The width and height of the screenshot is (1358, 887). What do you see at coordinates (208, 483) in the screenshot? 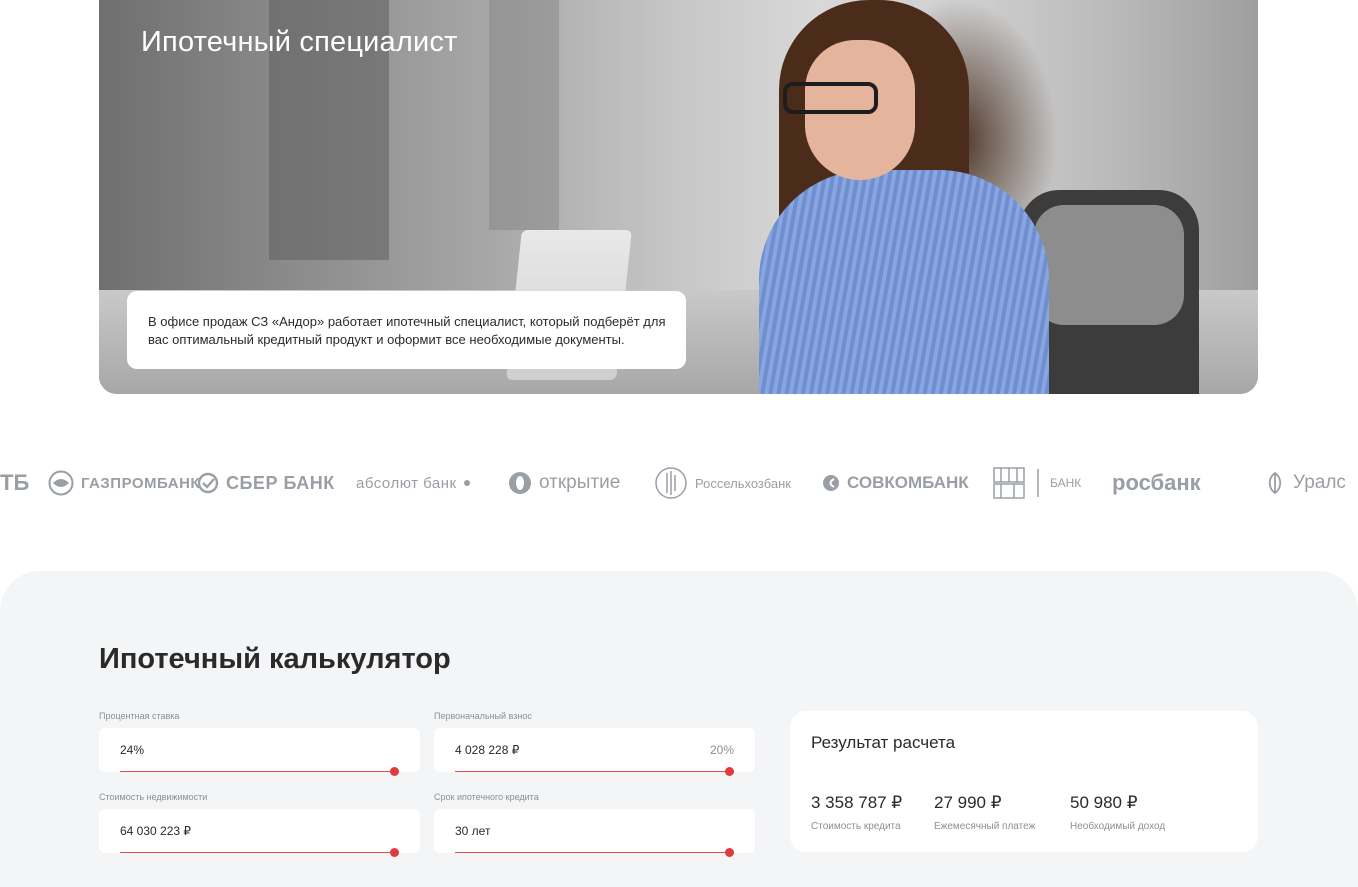
I see `sber-logo-icon` at bounding box center [208, 483].